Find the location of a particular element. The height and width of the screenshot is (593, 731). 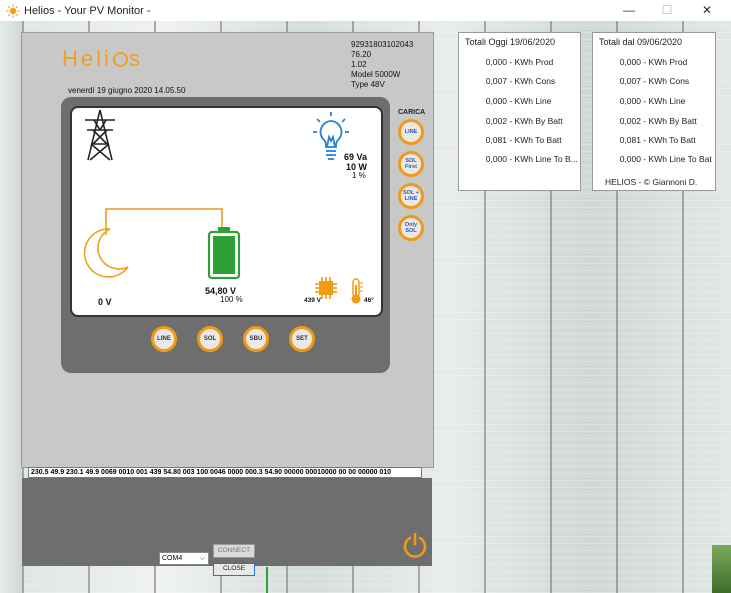

moon-icon is located at coordinates (106, 253).